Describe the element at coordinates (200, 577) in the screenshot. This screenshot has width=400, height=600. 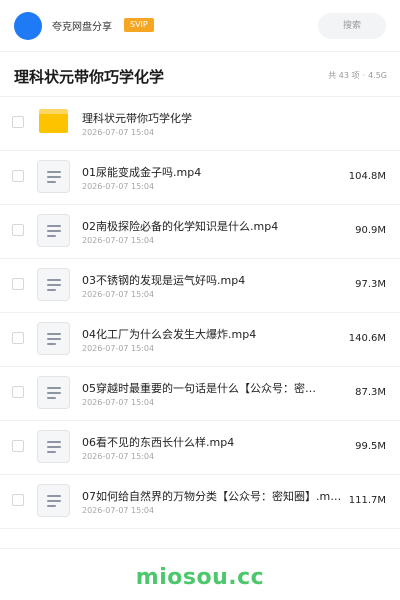
I see `watermark: miosou.cc` at that location.